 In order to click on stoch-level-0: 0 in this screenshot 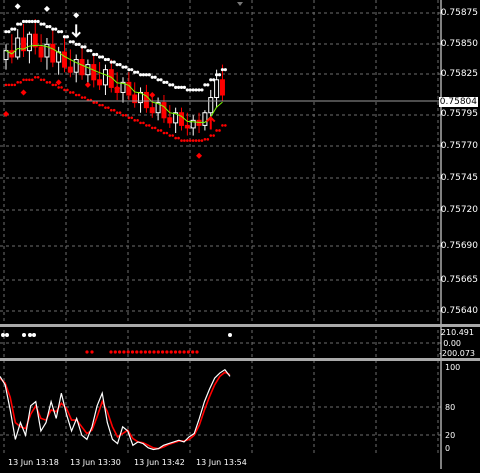, I will do `click(448, 448)`.